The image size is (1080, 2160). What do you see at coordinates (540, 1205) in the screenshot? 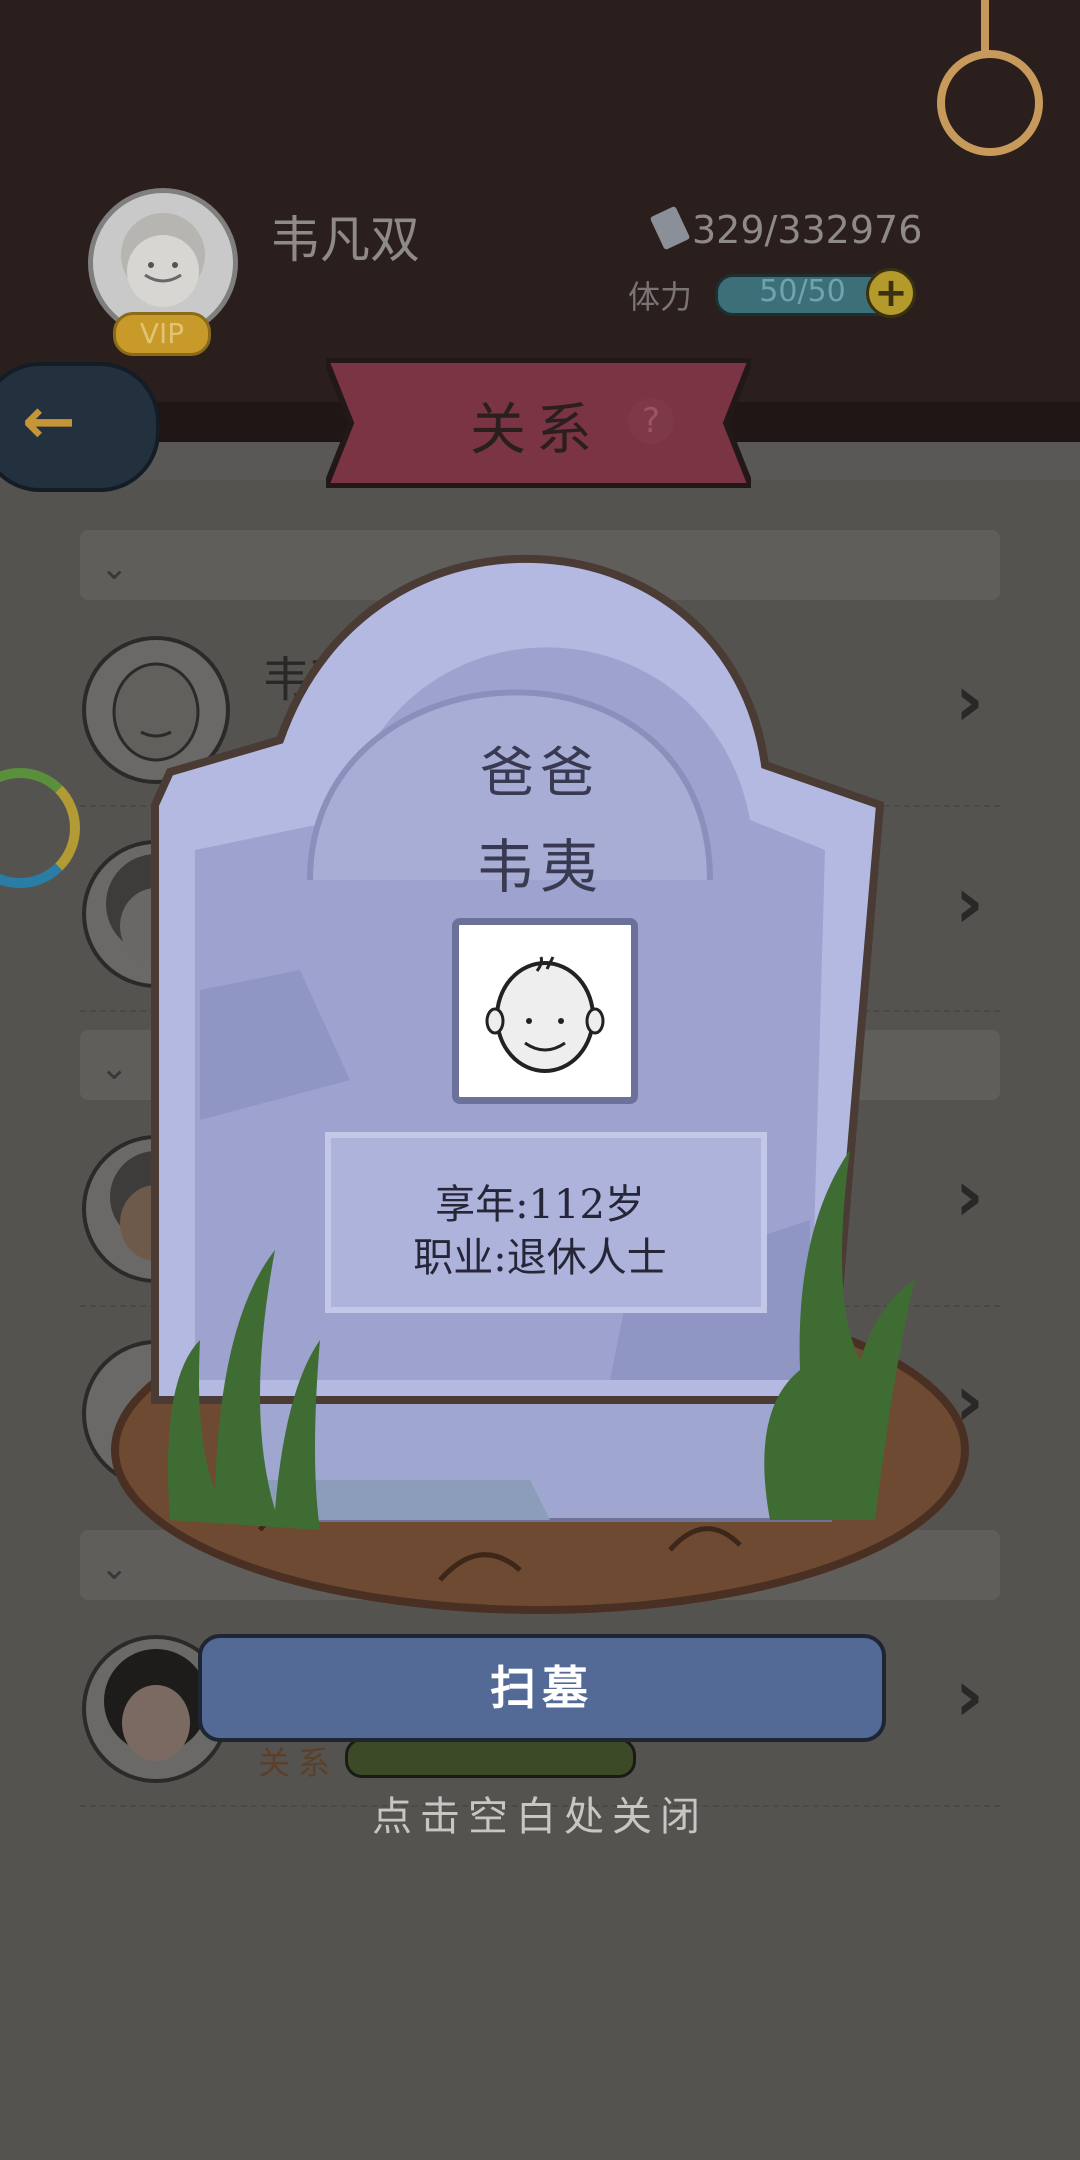
I see `tomb-age: 享年:112岁` at bounding box center [540, 1205].